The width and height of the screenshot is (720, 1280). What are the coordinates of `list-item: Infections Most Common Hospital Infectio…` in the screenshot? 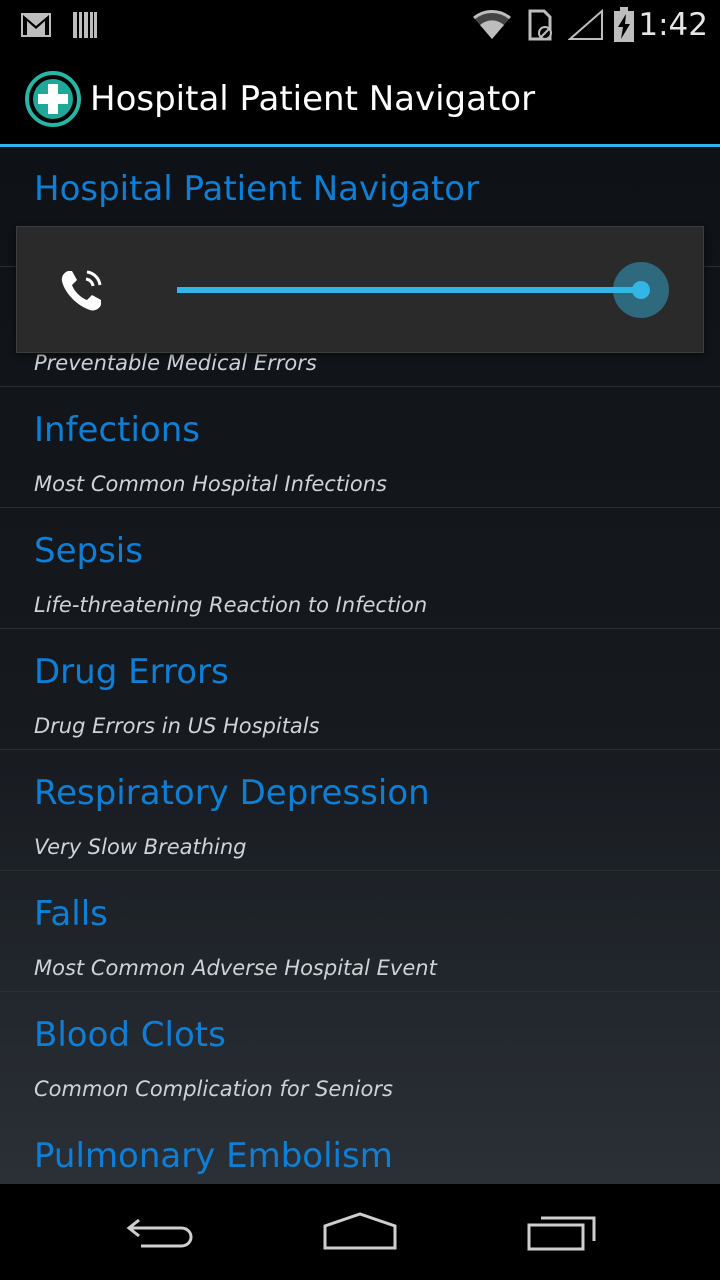 It's located at (360, 448).